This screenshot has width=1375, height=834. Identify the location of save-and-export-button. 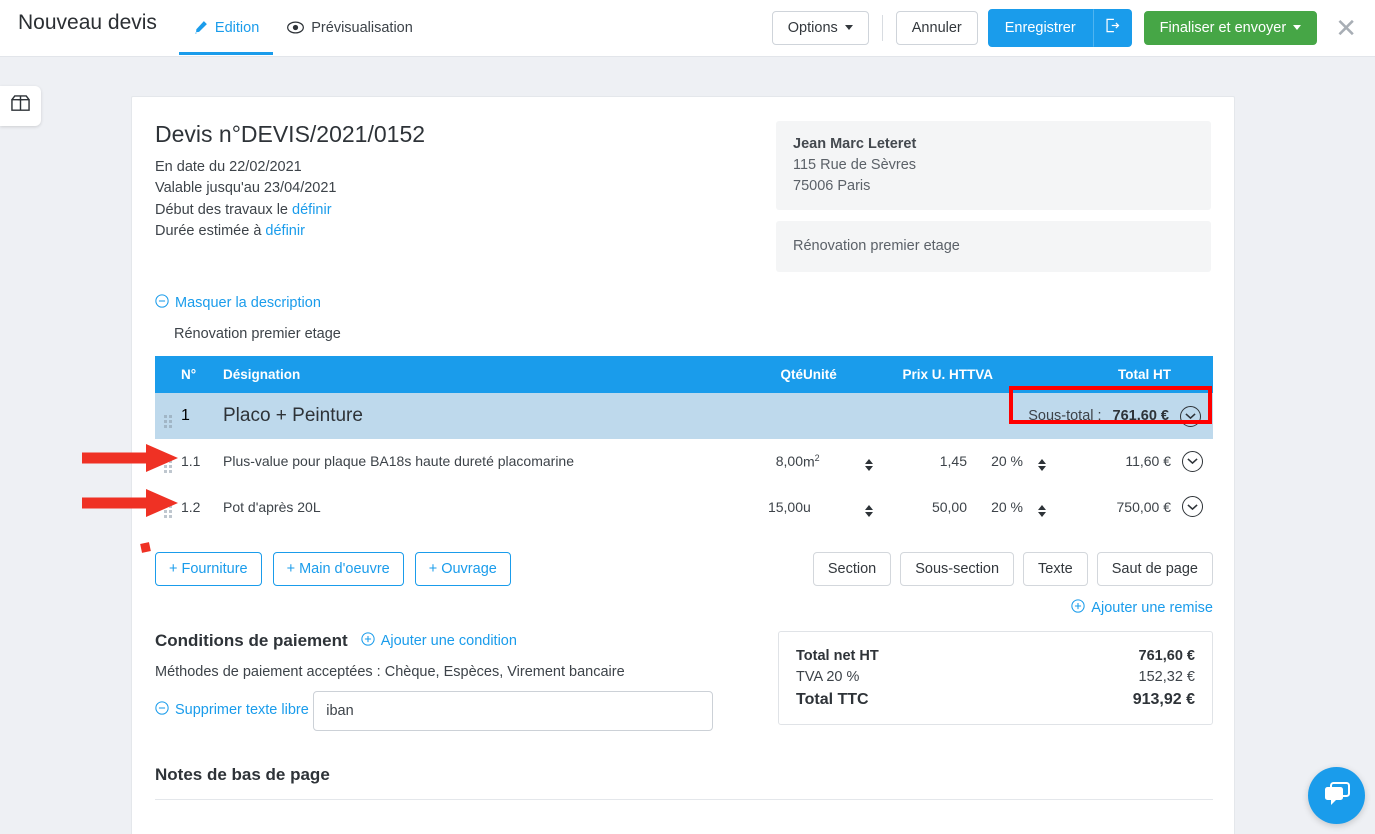
(1112, 28).